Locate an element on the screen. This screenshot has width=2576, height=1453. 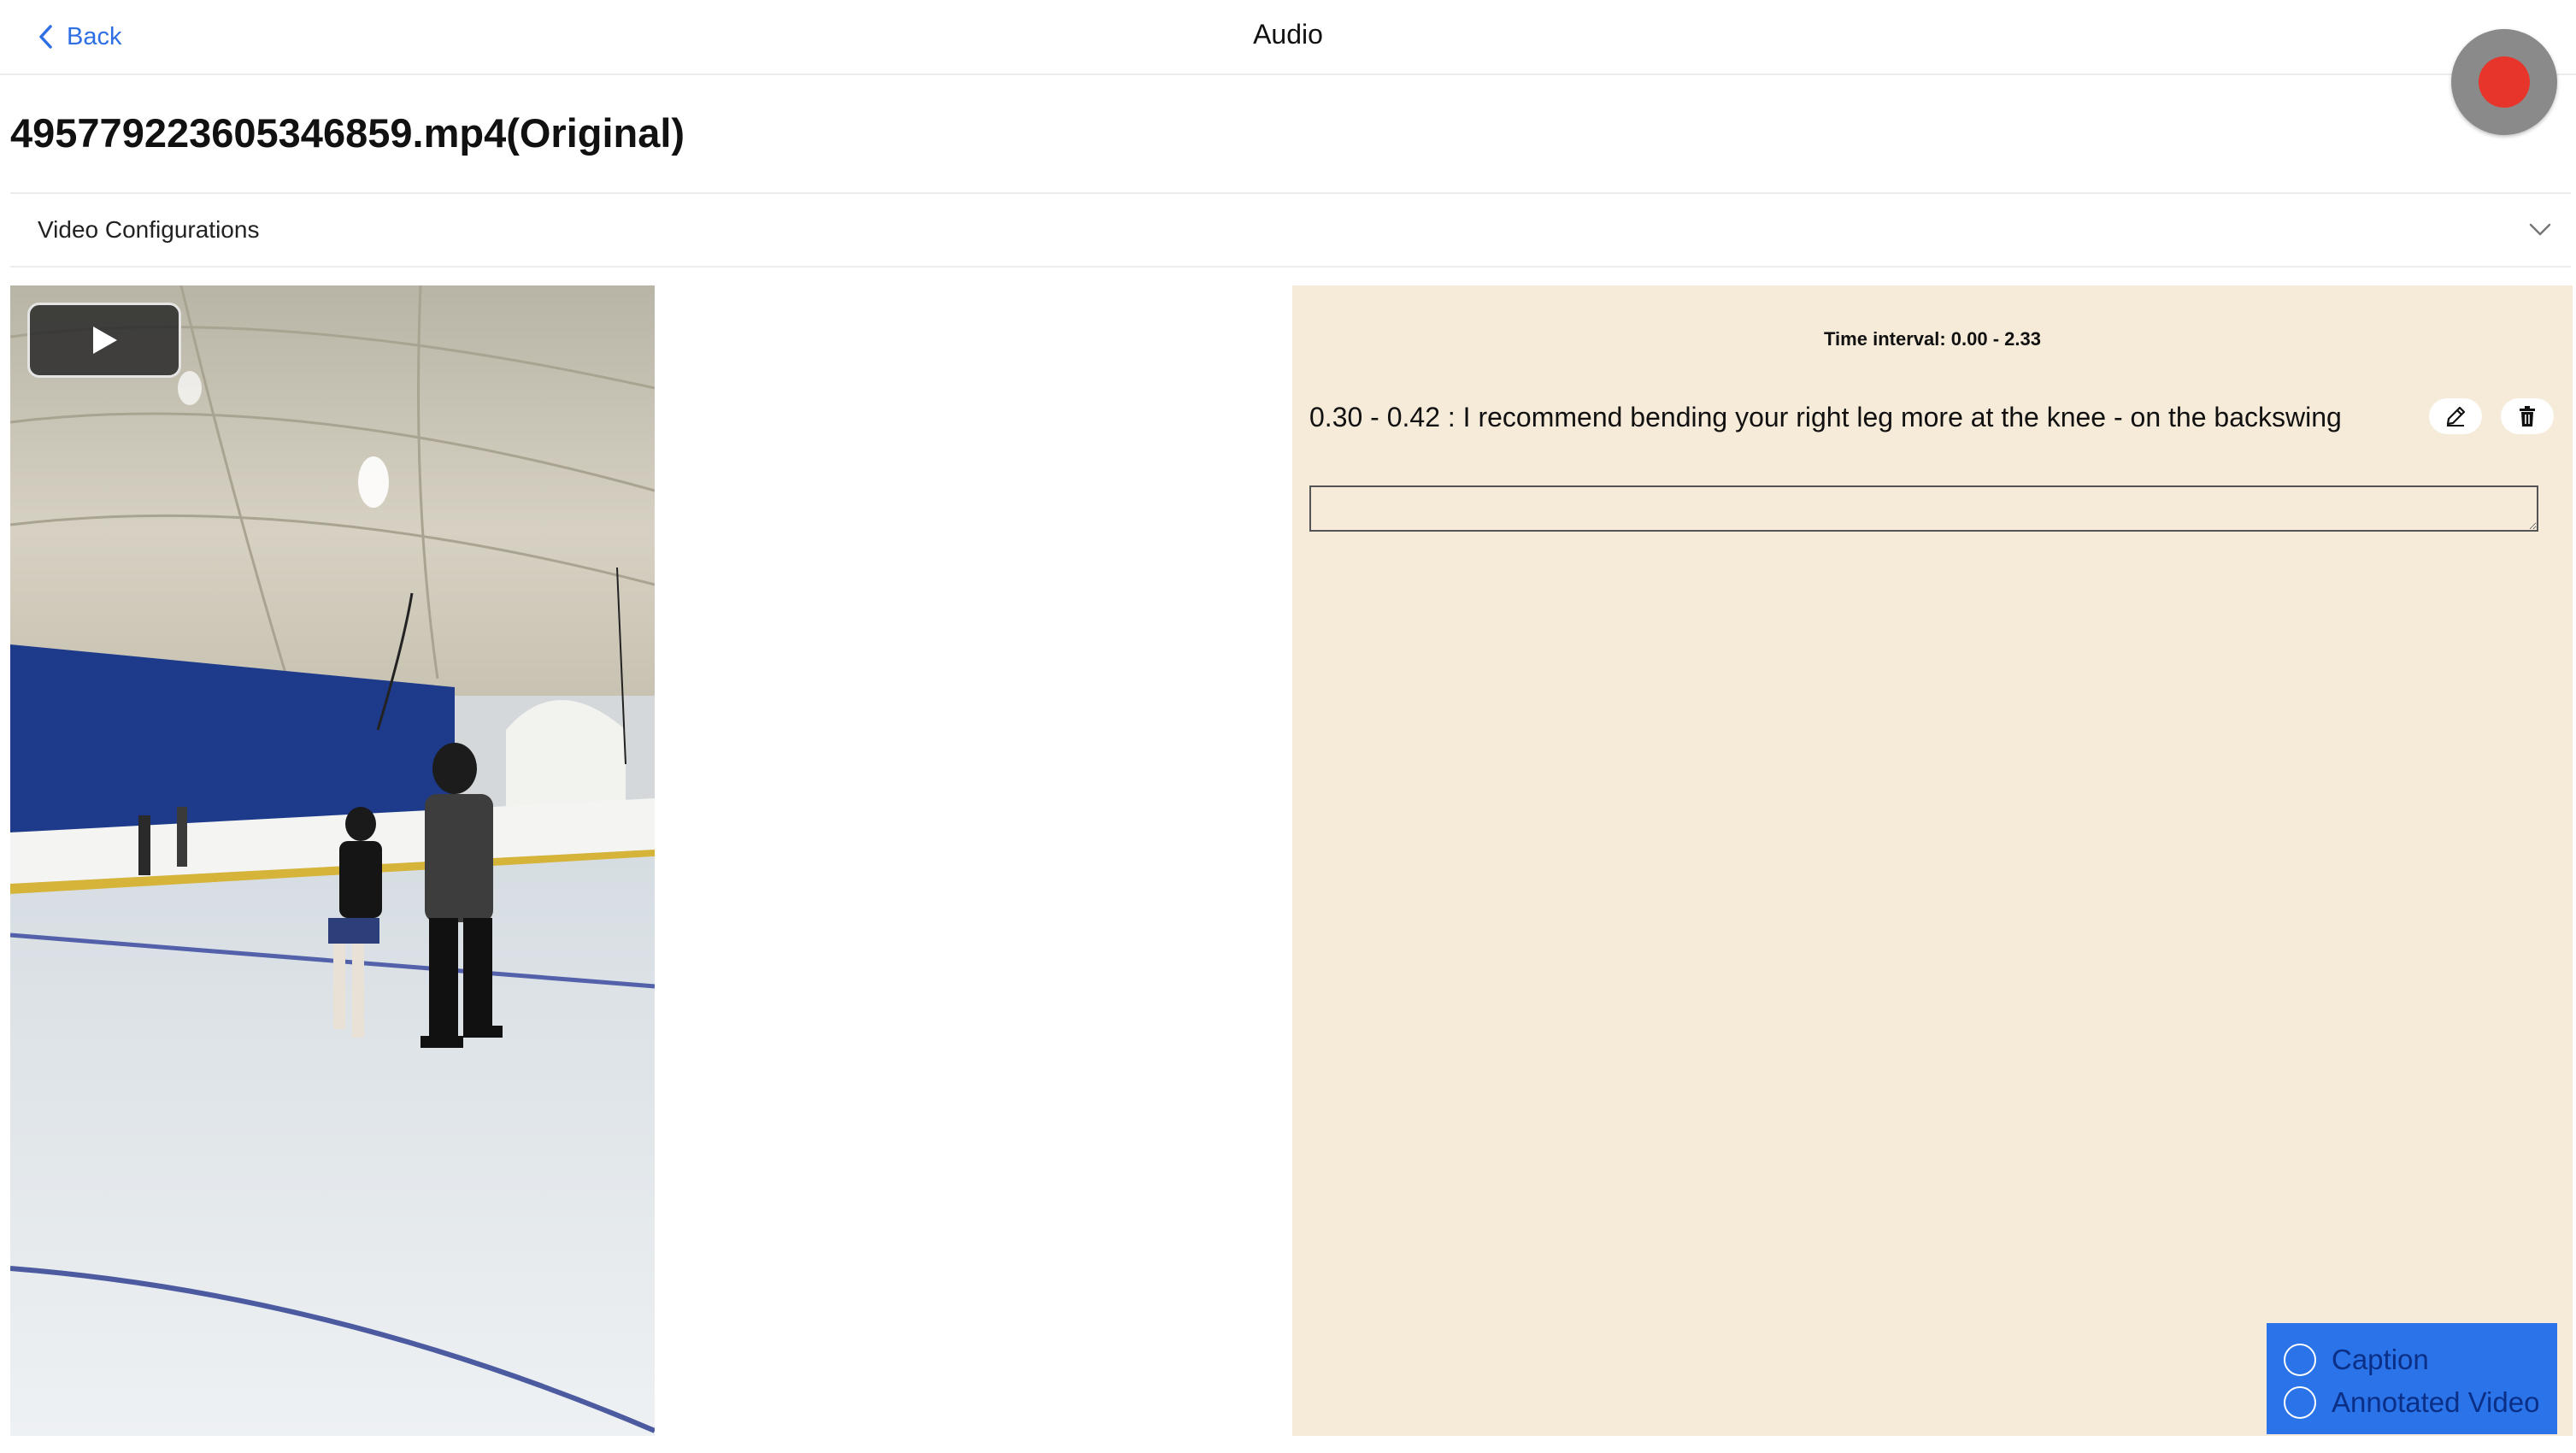
play-icon is located at coordinates (105, 340).